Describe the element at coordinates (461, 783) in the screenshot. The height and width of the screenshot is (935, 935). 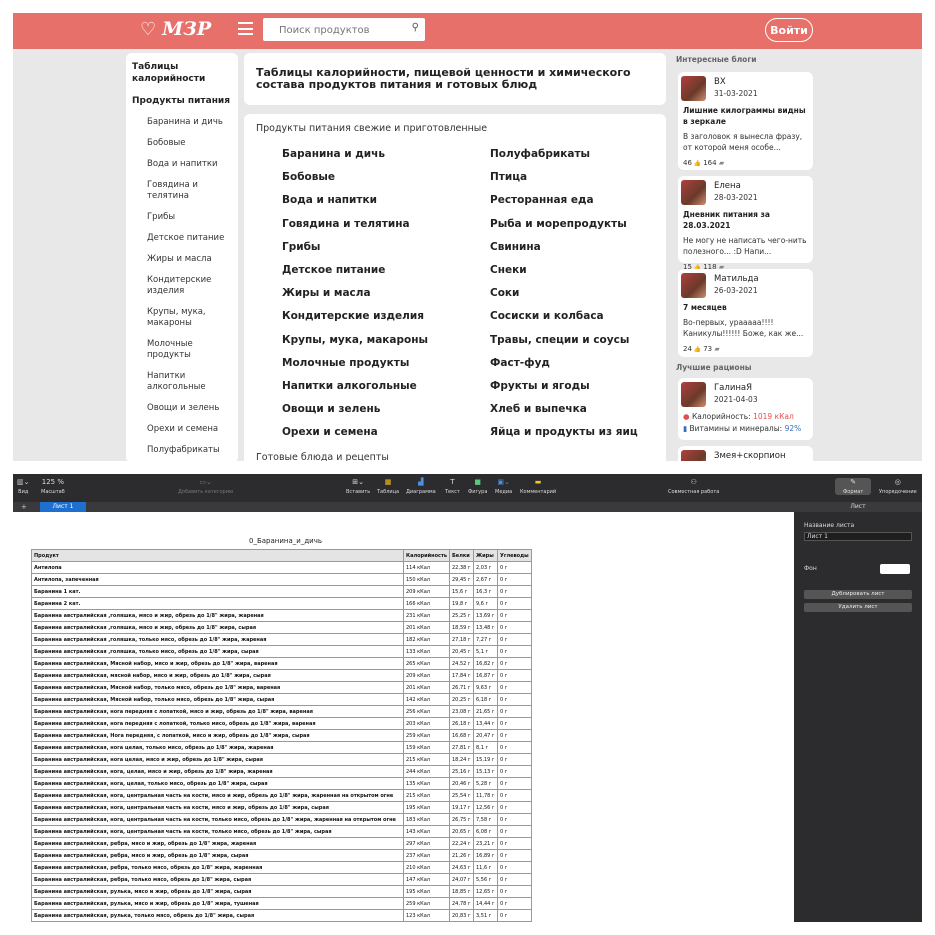
I see `table-cell: 20,46 г` at that location.